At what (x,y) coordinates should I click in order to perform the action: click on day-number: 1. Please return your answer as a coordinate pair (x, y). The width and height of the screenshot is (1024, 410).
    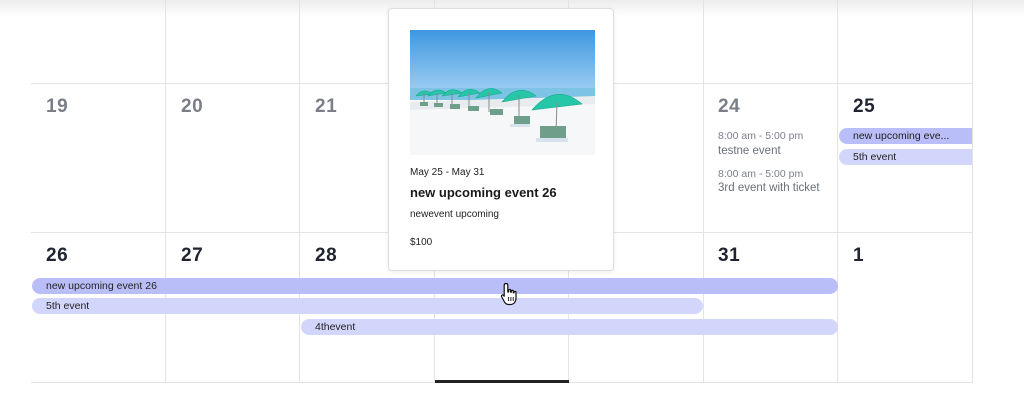
    Looking at the image, I should click on (858, 256).